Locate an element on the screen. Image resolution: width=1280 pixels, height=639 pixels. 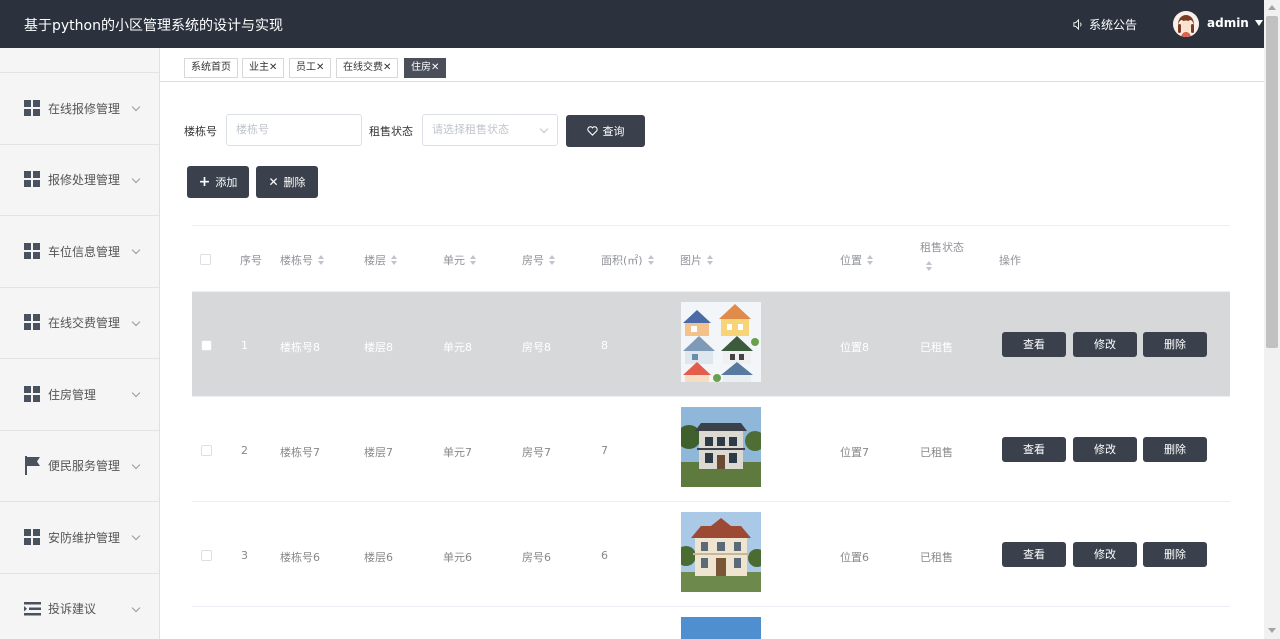
sidebar-item-parking: 车位信息管理 is located at coordinates (79, 252).